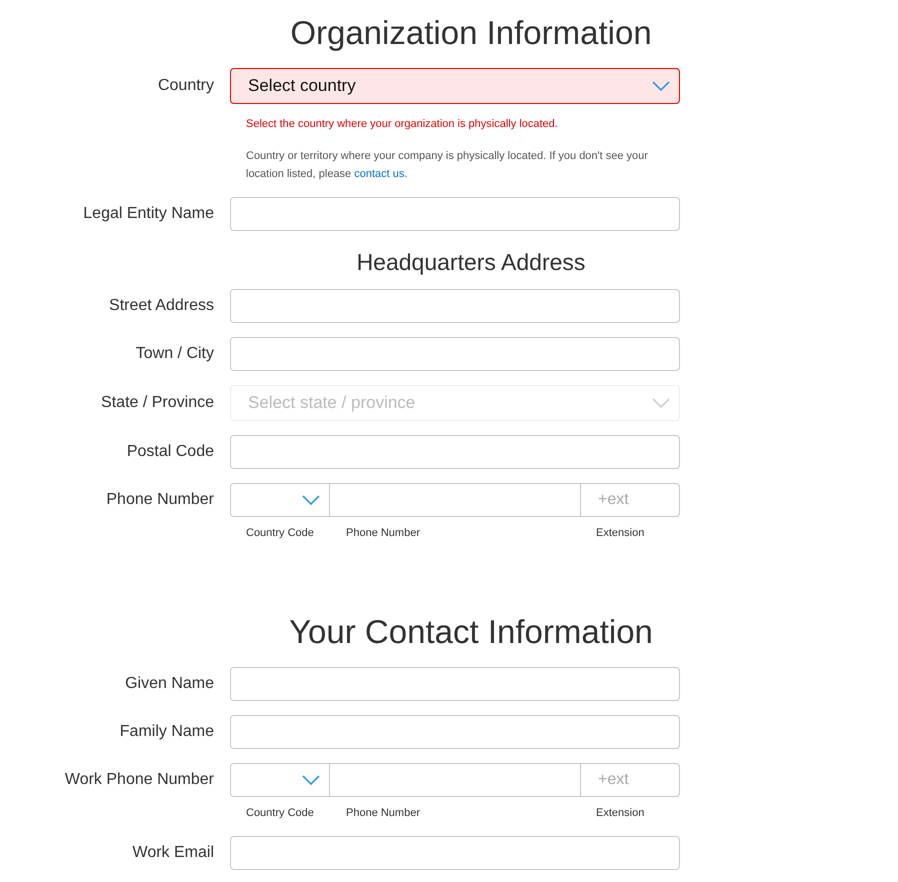 The image size is (898, 882). What do you see at coordinates (186, 86) in the screenshot?
I see `field-label: Country` at bounding box center [186, 86].